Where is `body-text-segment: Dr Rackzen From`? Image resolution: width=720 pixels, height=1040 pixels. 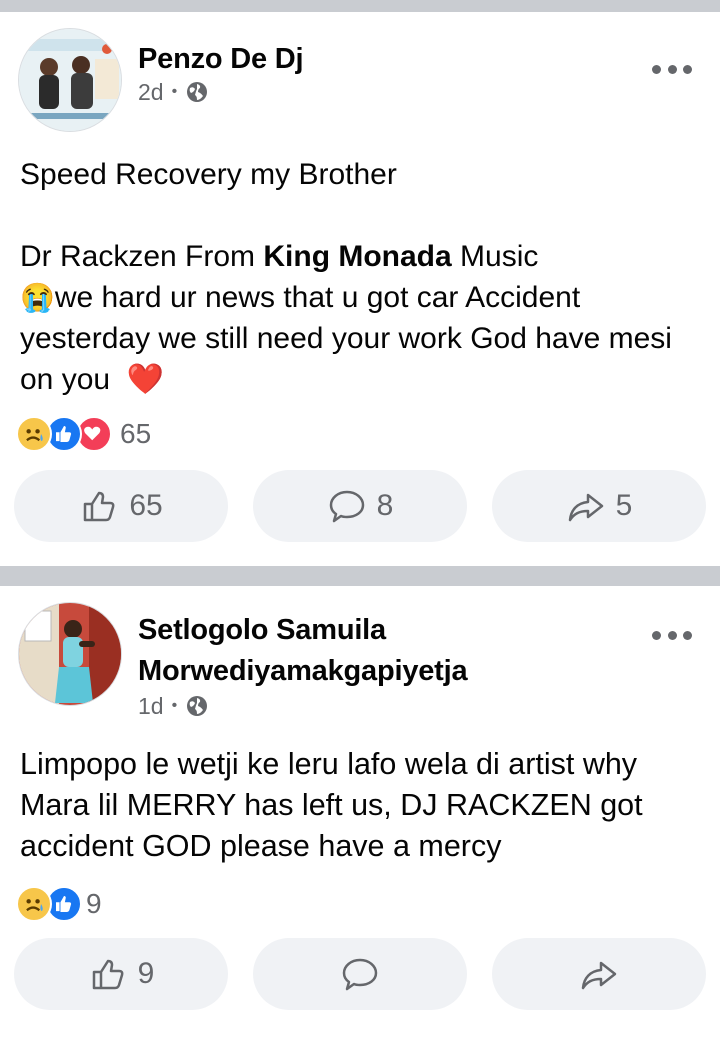 body-text-segment: Dr Rackzen From is located at coordinates (142, 256).